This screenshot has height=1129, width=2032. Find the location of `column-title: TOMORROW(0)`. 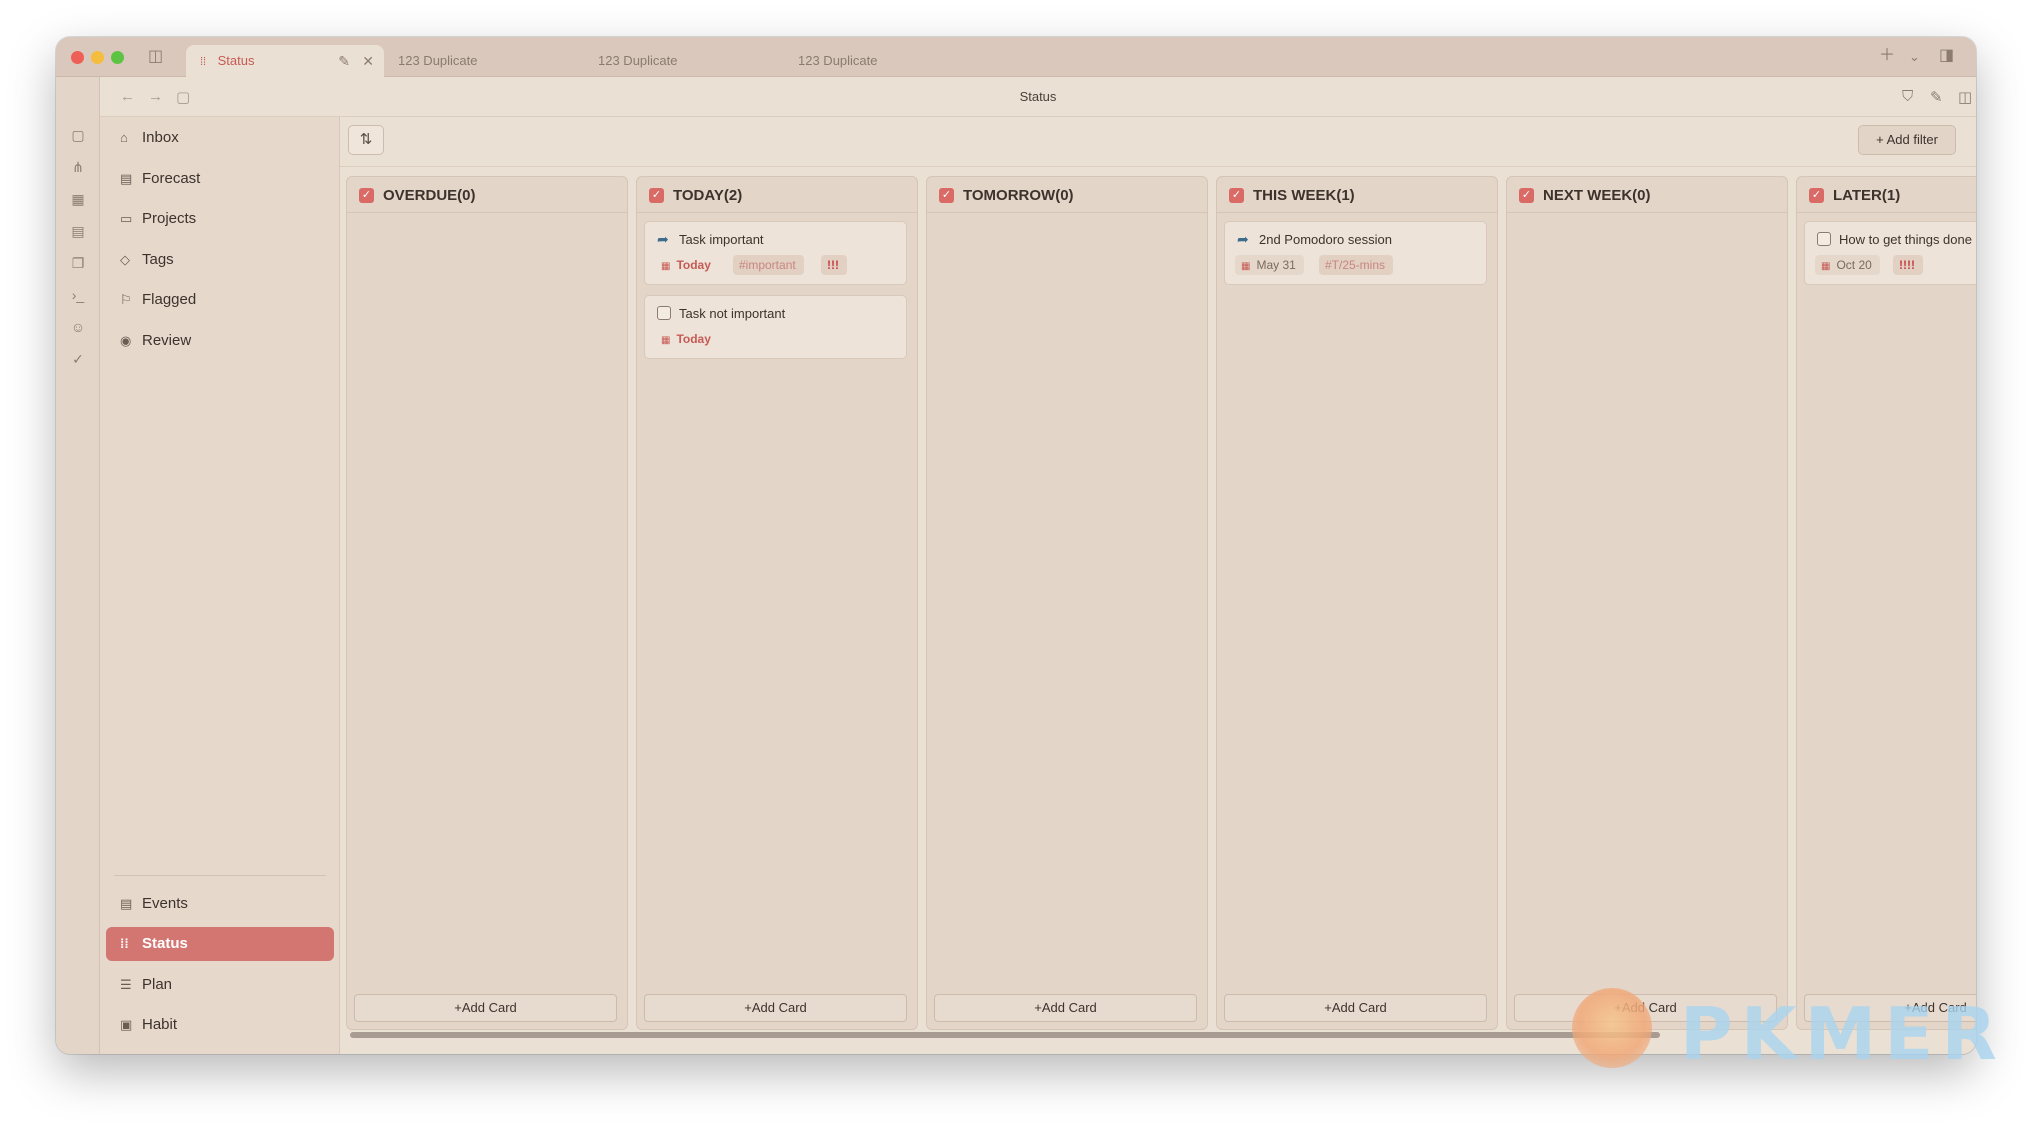

column-title: TOMORROW(0) is located at coordinates (1018, 195).